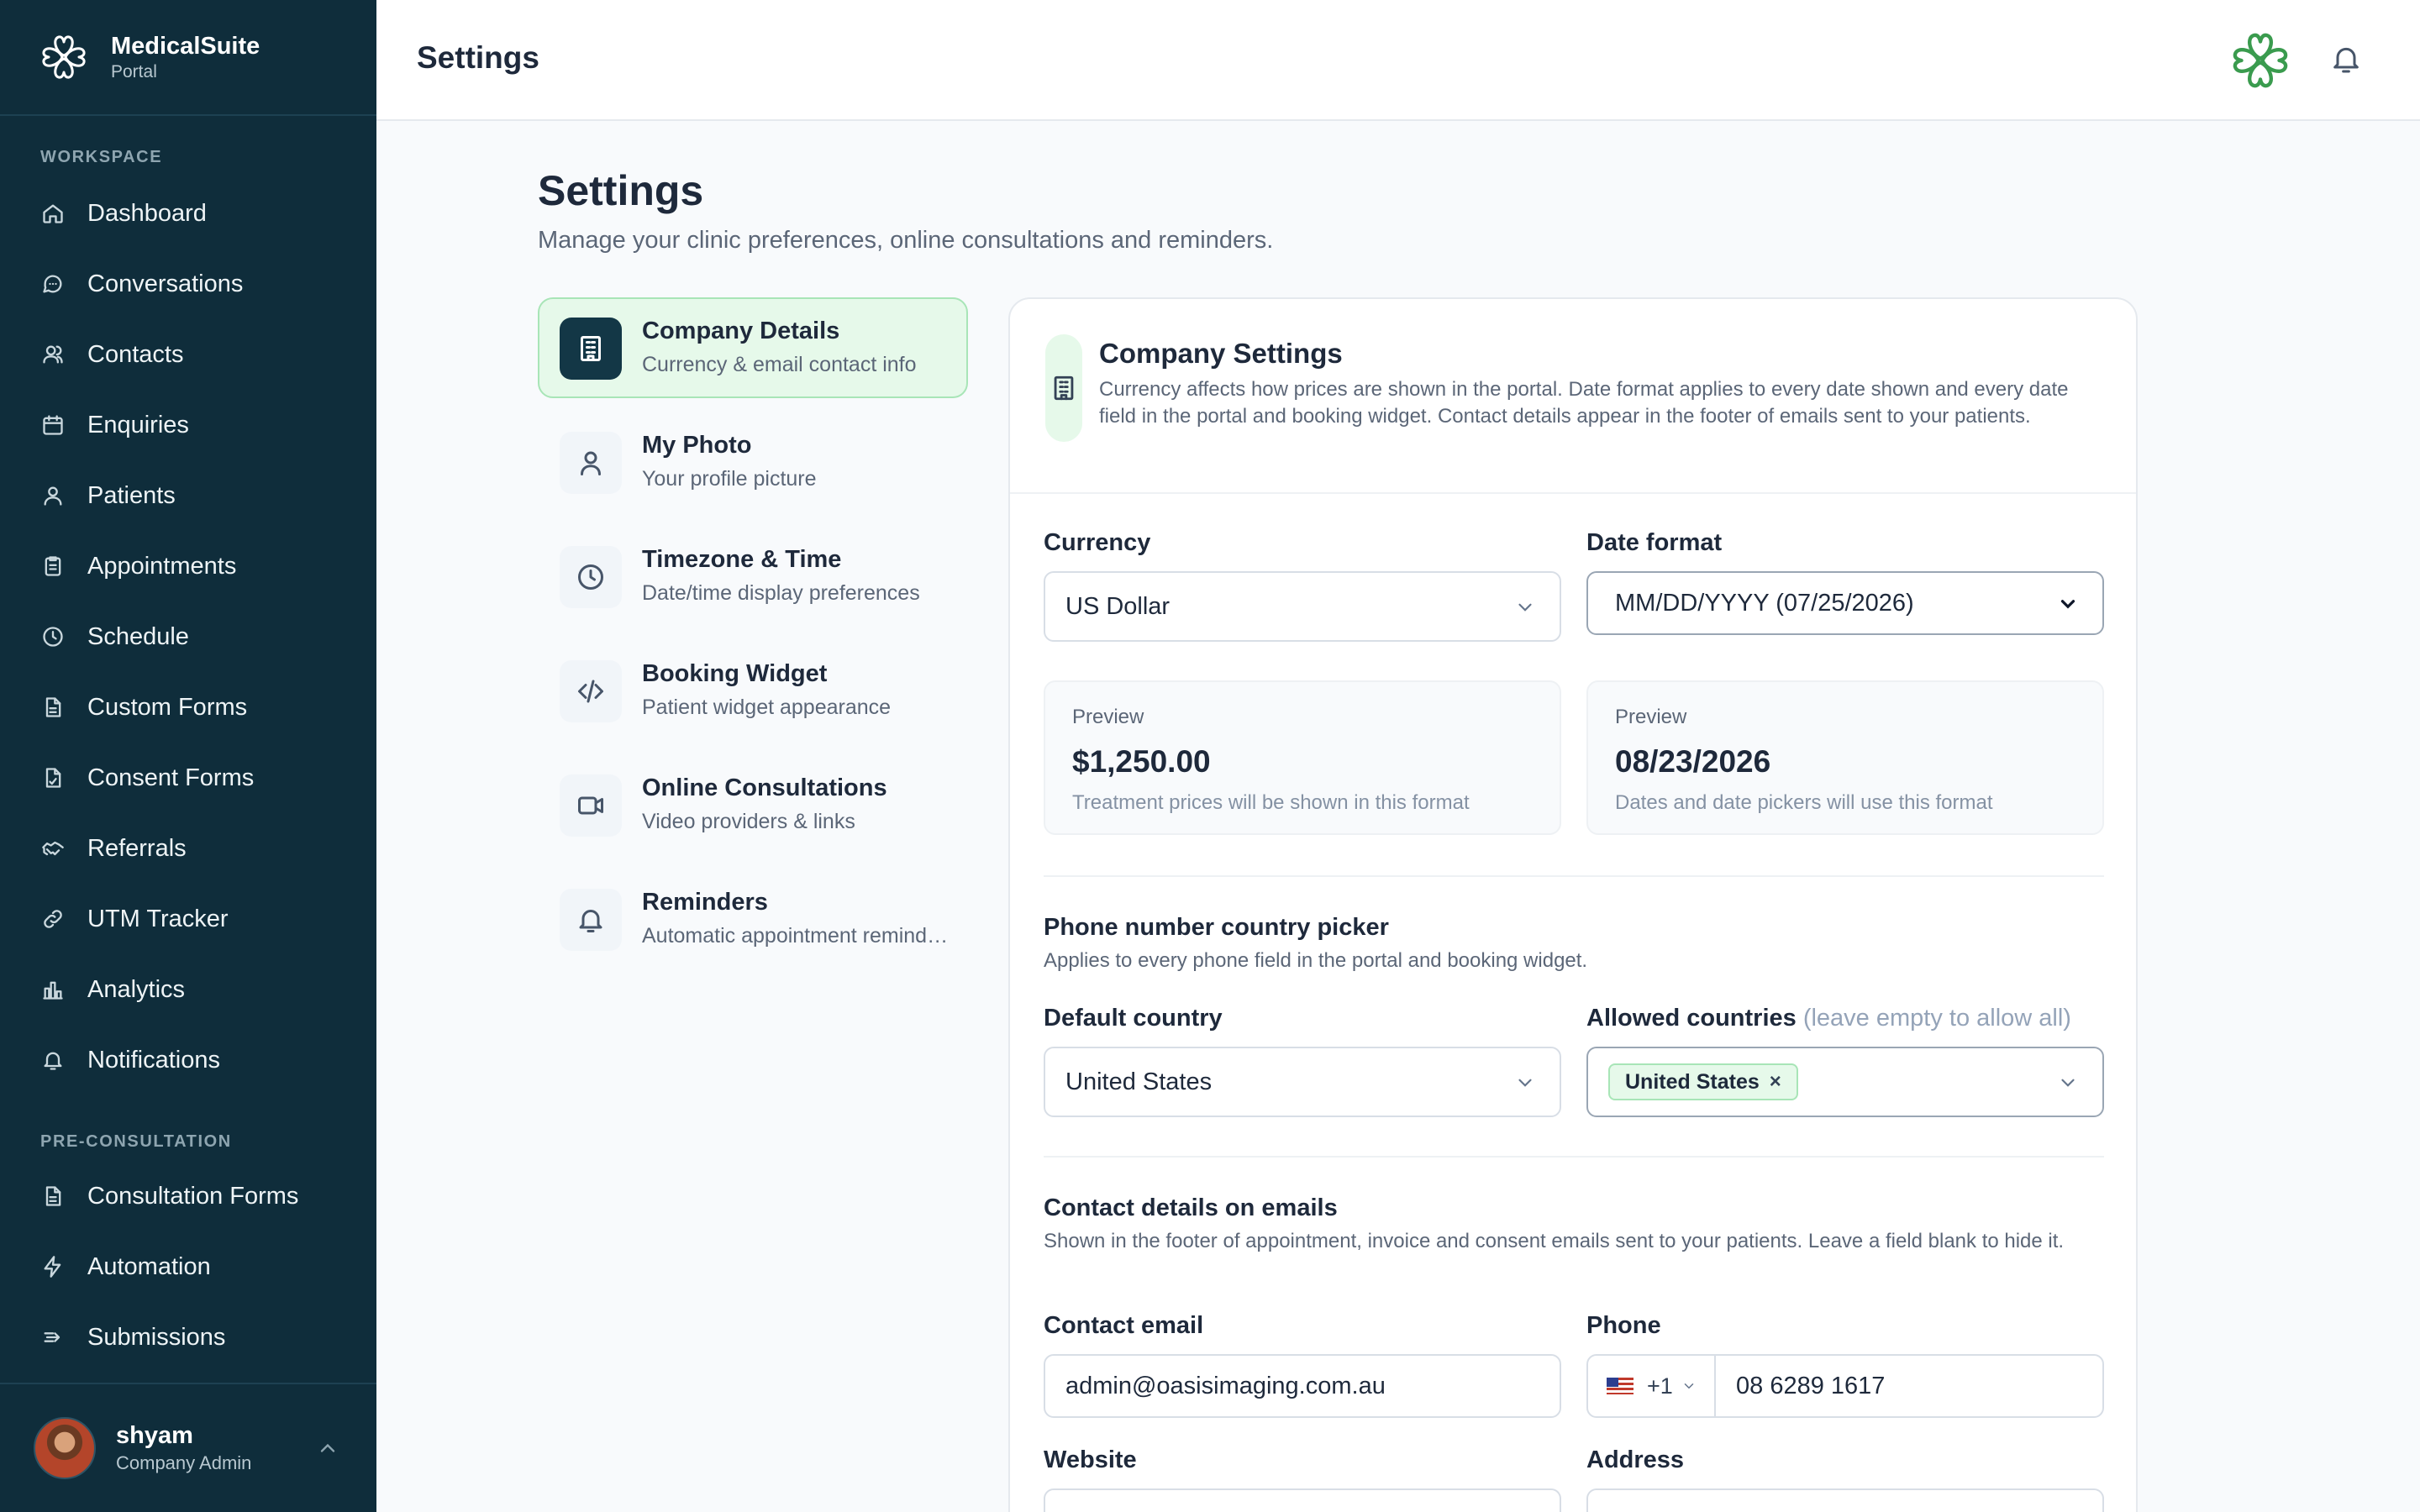 This screenshot has height=1512, width=2420. I want to click on date-format-select: MM/DD/YYYY (07/25/2026), so click(1845, 603).